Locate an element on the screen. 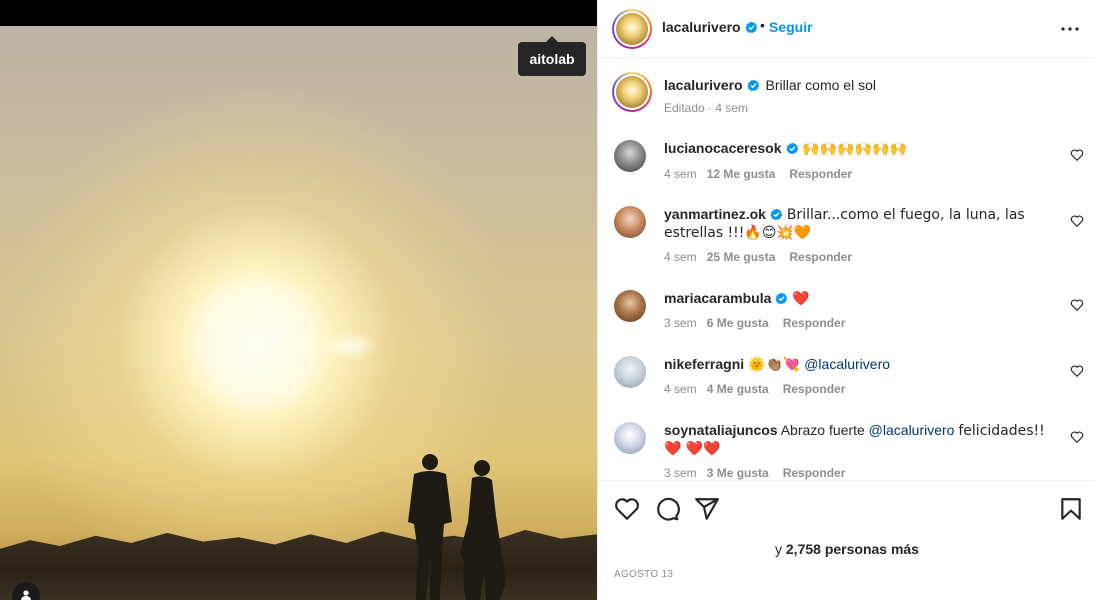 The image size is (1095, 600). comment-meta: 4 sem 12 Me gusta Responder is located at coordinates (758, 174).